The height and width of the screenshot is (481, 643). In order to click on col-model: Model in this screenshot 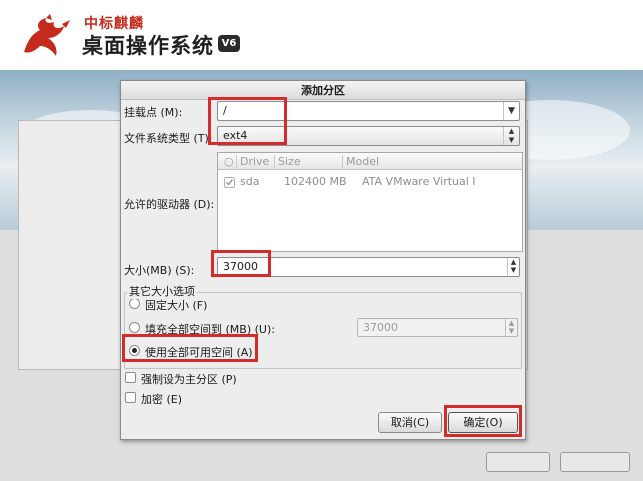, I will do `click(363, 161)`.